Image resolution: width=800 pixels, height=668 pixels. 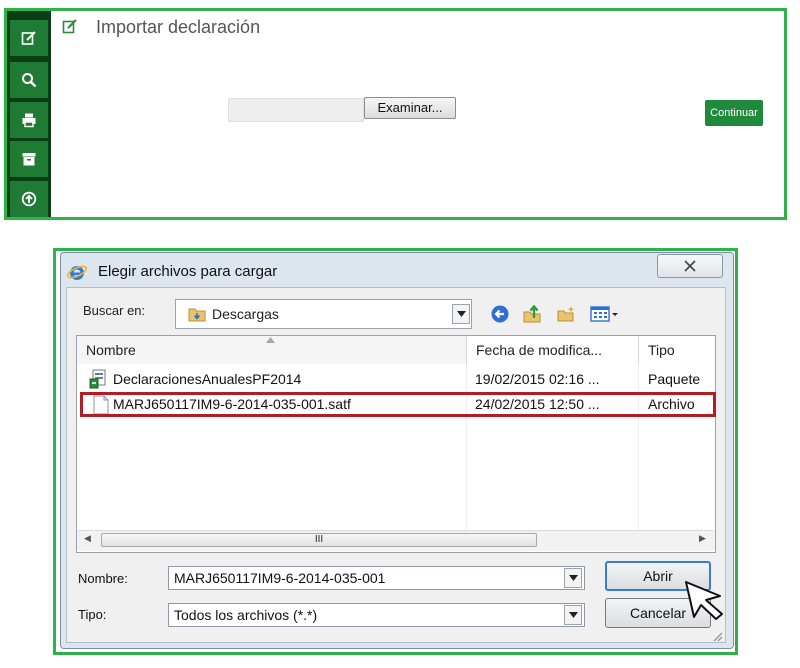 I want to click on close-button, so click(x=690, y=266).